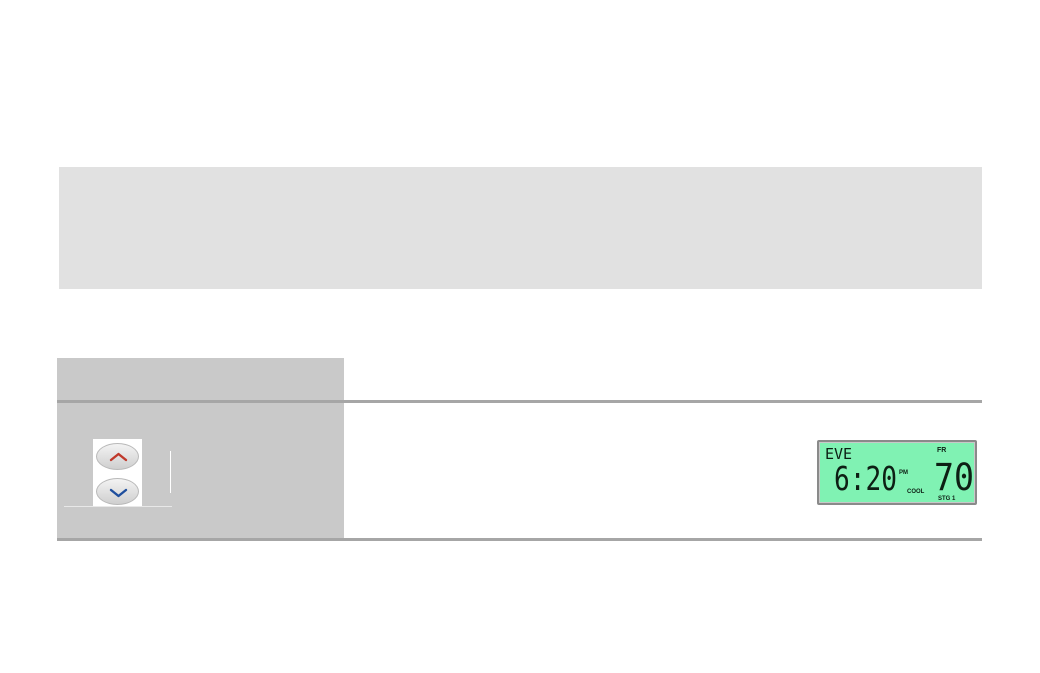  What do you see at coordinates (118, 506) in the screenshot?
I see `panel-baseline` at bounding box center [118, 506].